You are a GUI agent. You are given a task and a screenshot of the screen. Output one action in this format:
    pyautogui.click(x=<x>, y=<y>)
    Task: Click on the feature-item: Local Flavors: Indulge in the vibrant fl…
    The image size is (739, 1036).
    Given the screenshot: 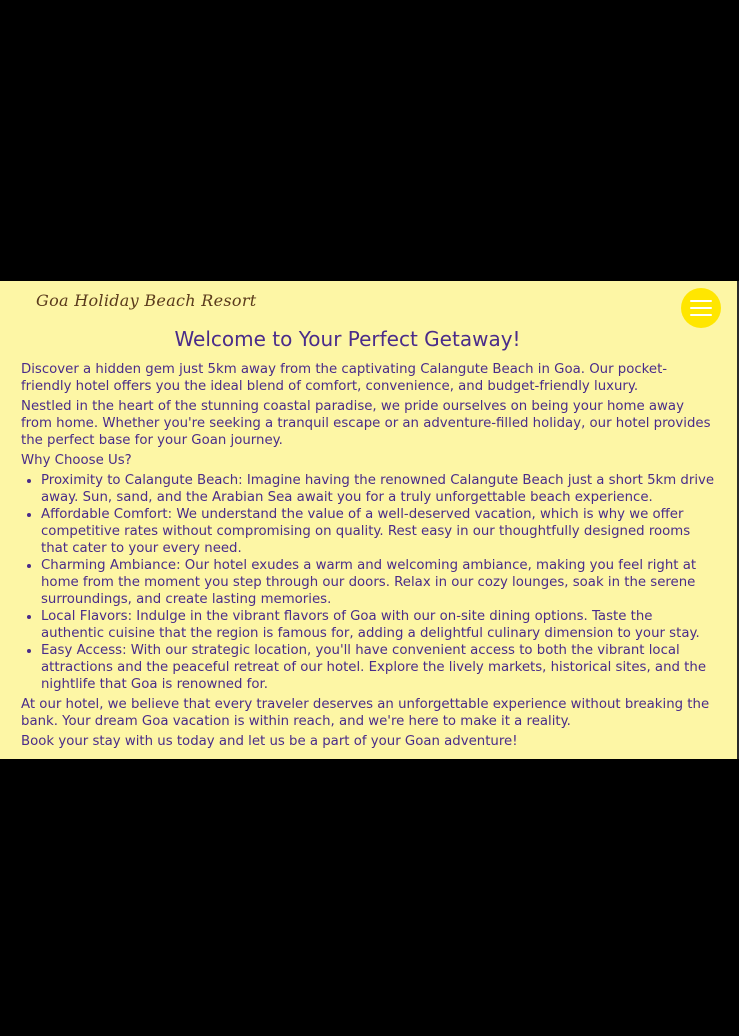 What is the action you would take?
    pyautogui.click(x=378, y=625)
    